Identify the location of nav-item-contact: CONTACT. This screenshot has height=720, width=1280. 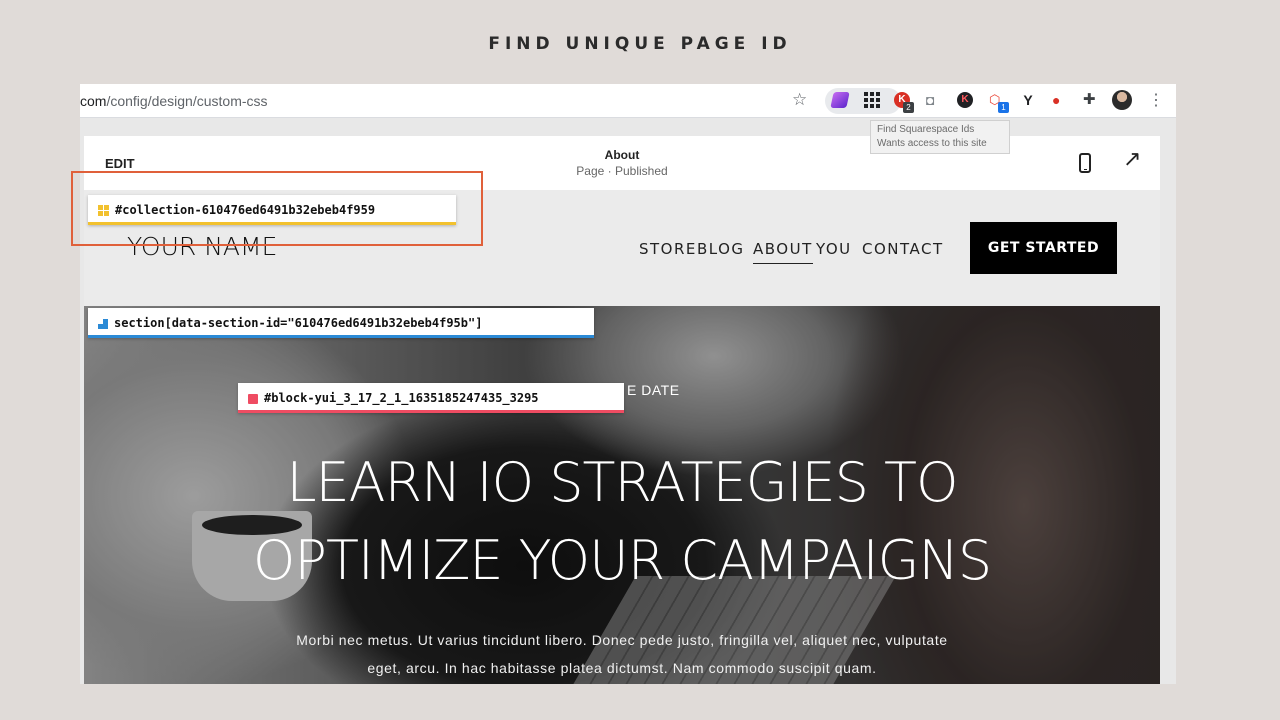
(903, 249).